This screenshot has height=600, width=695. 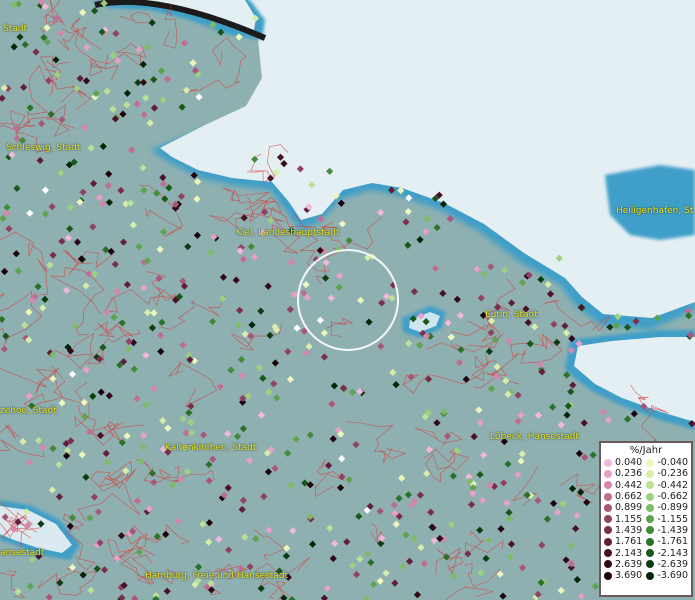 I want to click on legend-label: 1.761, so click(x=629, y=542).